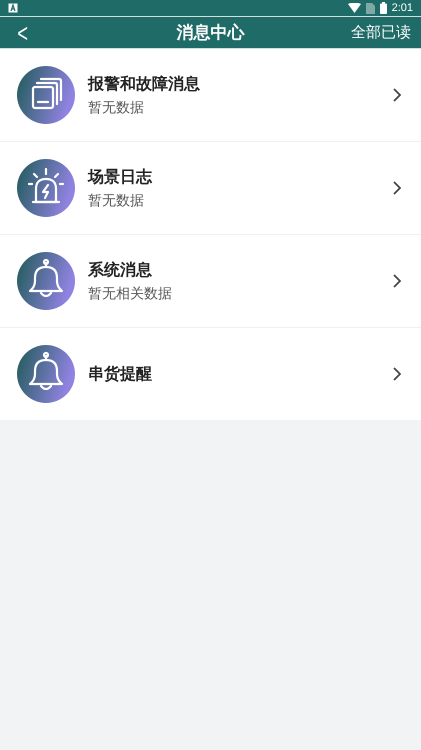 This screenshot has height=750, width=421. What do you see at coordinates (46, 188) in the screenshot?
I see `beacon-icon` at bounding box center [46, 188].